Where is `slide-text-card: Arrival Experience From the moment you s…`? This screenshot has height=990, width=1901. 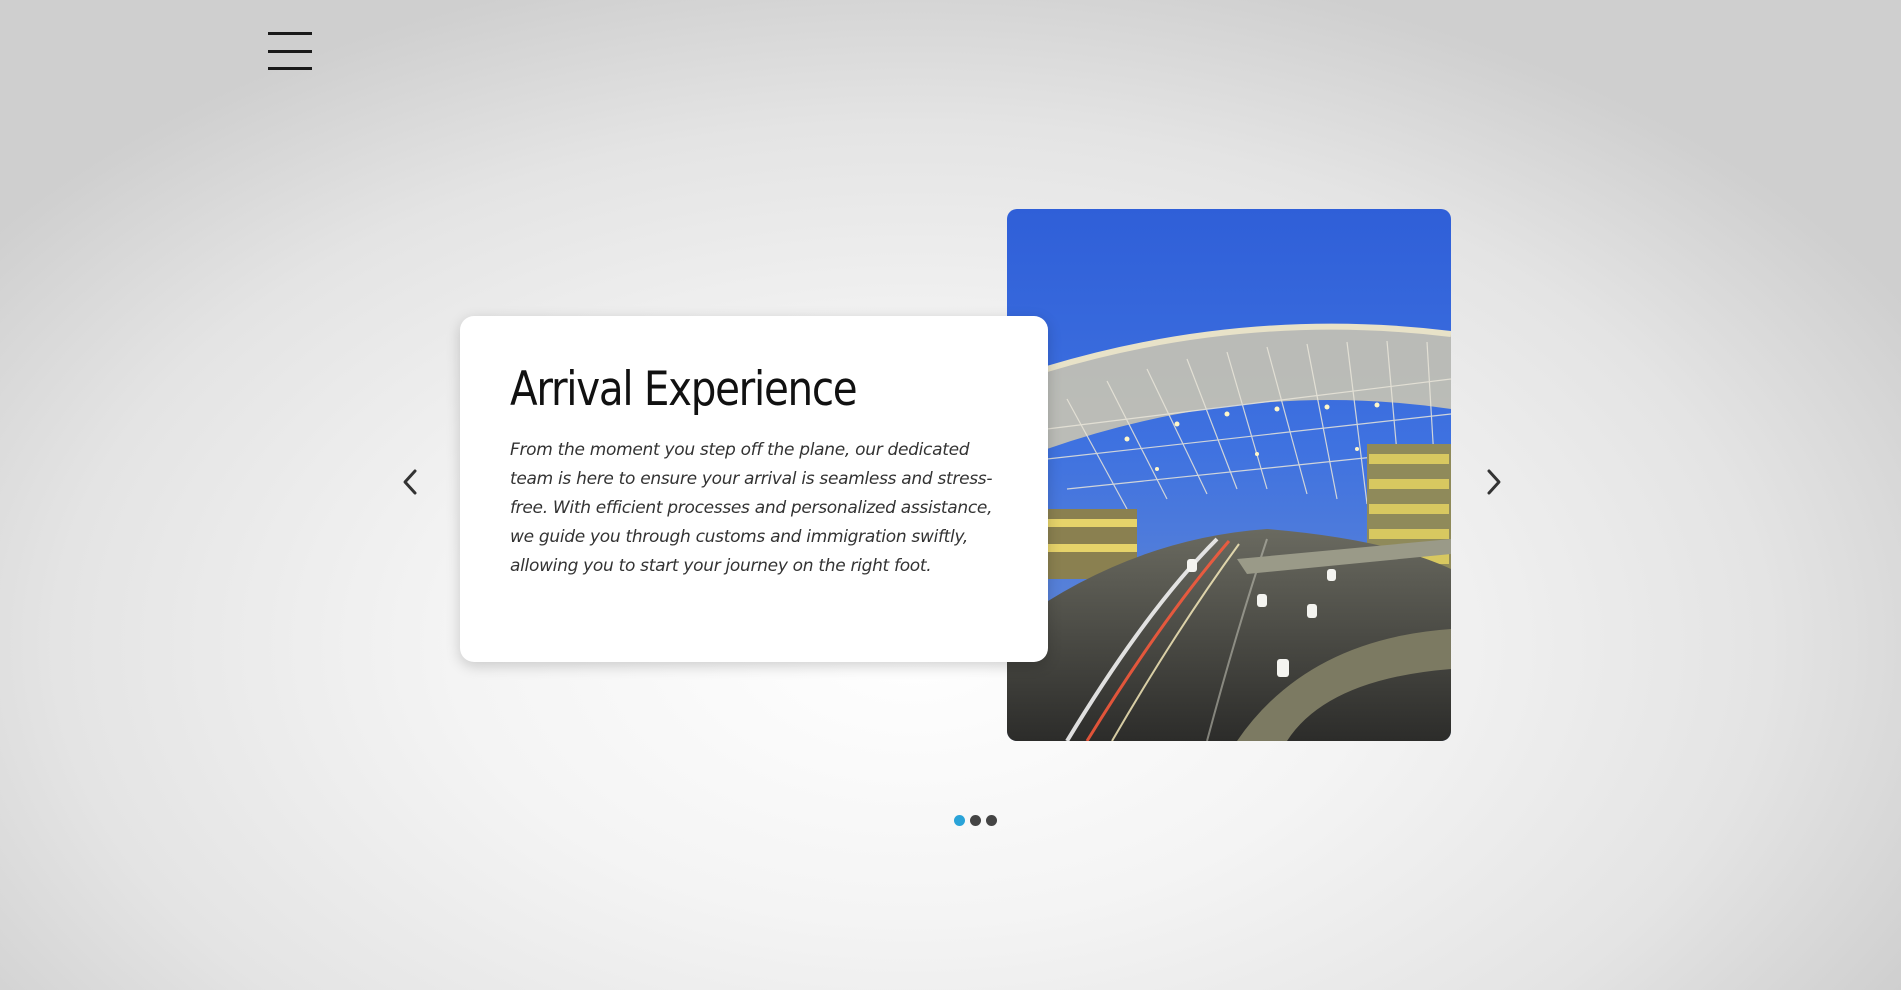
slide-text-card: Arrival Experience From the moment you s… is located at coordinates (754, 489).